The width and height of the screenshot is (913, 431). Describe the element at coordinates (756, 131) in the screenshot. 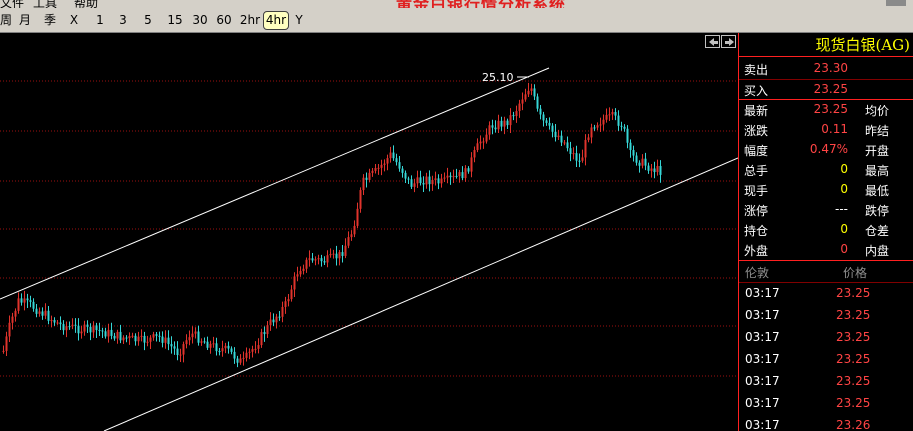

I see `quote-label: 涨跌` at that location.